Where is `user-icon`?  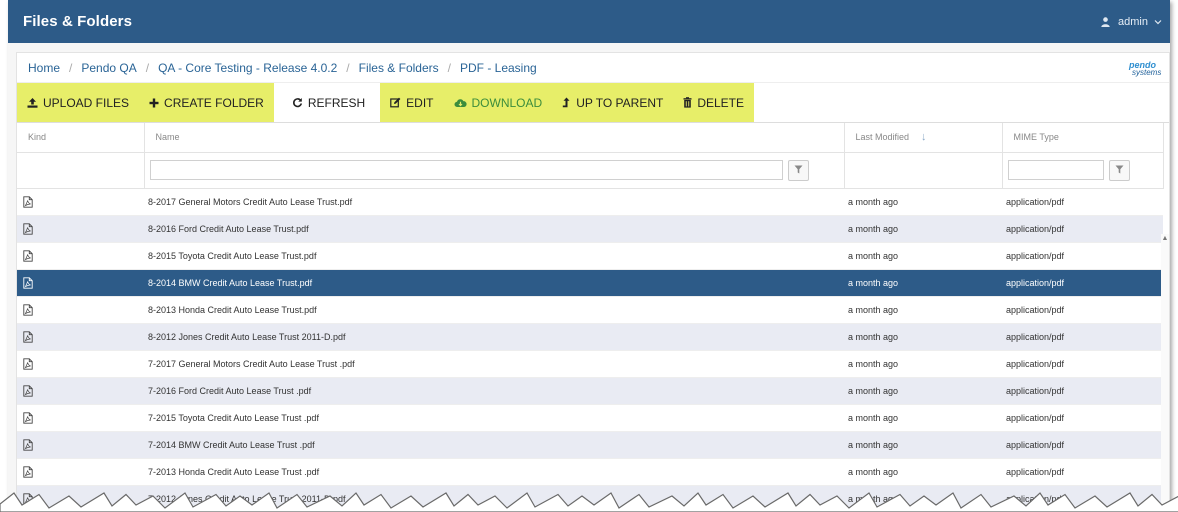 user-icon is located at coordinates (1105, 21).